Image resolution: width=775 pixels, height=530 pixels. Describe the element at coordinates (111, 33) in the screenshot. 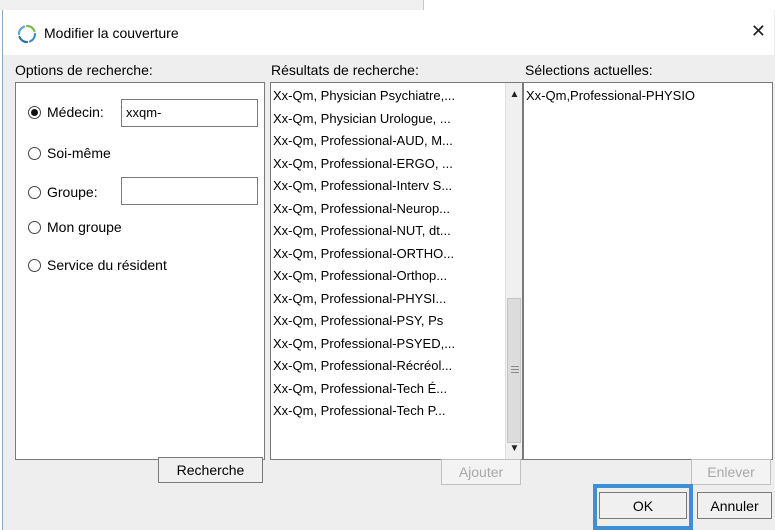

I see `window-title: Modifier la couverture` at that location.